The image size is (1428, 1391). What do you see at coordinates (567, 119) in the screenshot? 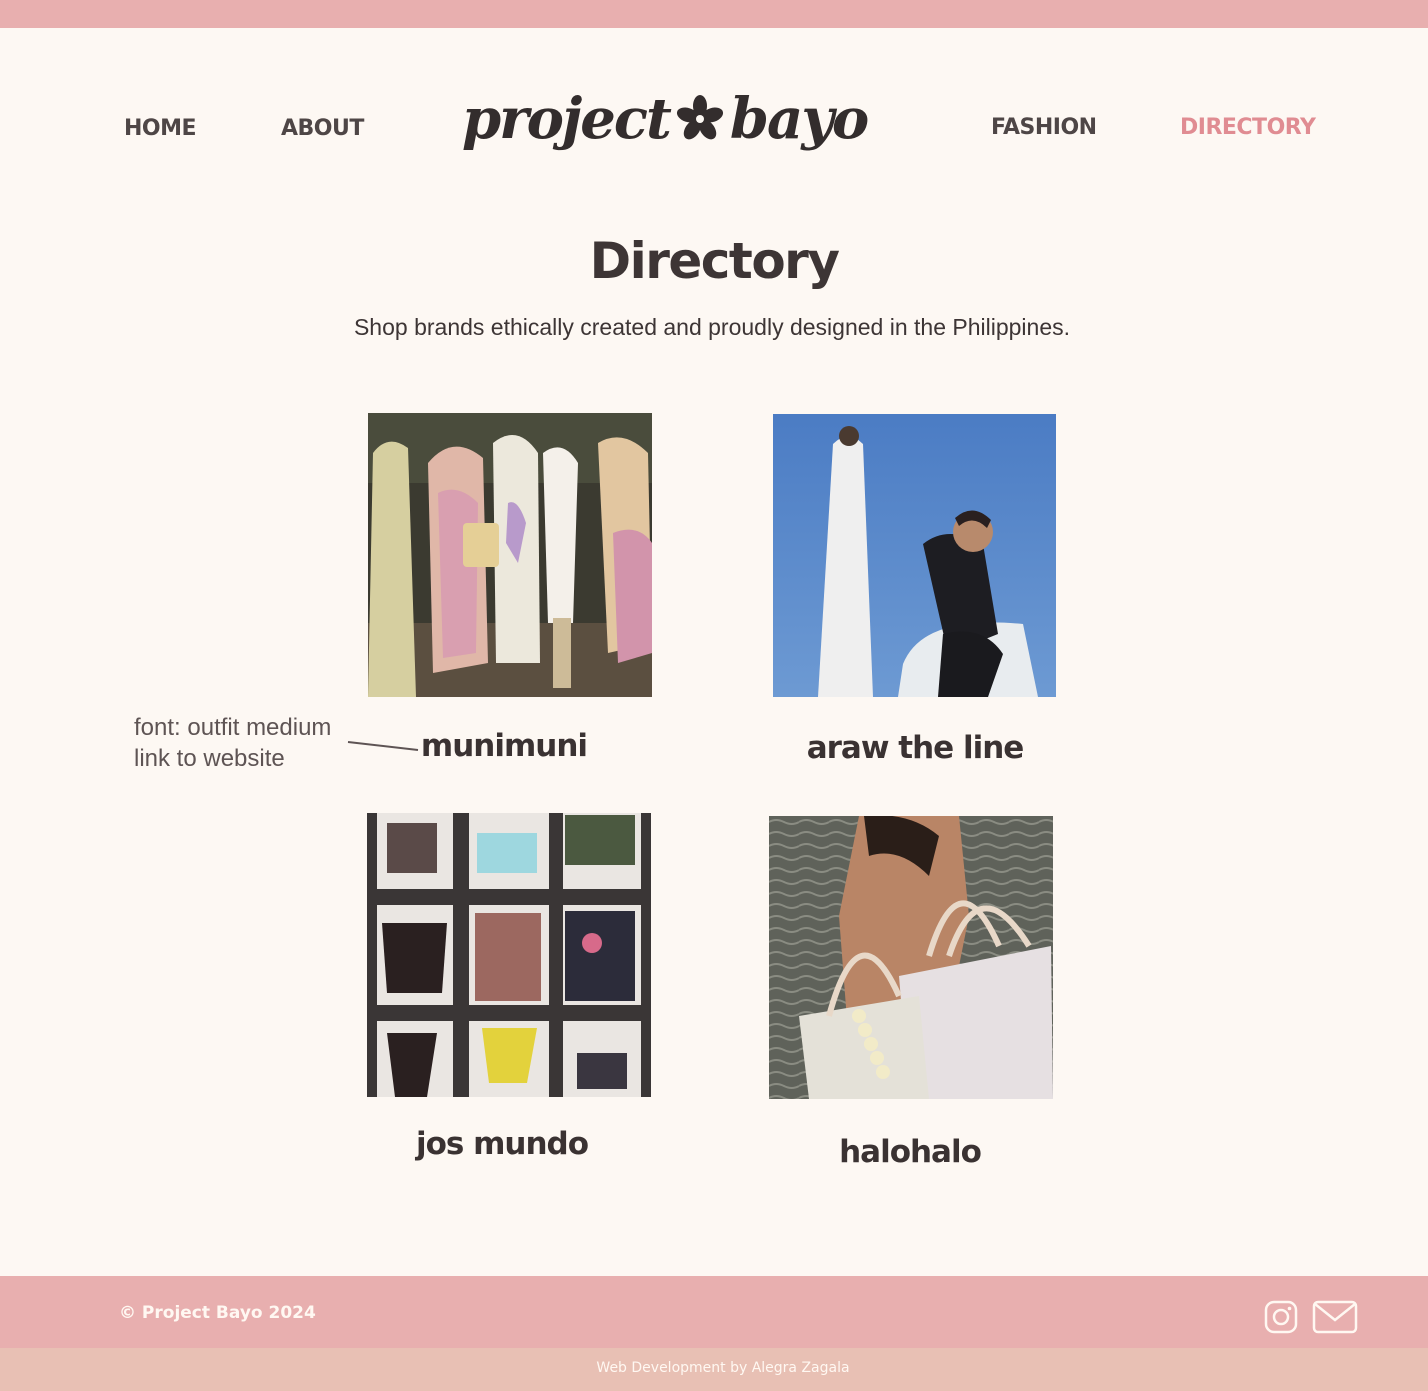
I see `logo-word-project: project` at bounding box center [567, 119].